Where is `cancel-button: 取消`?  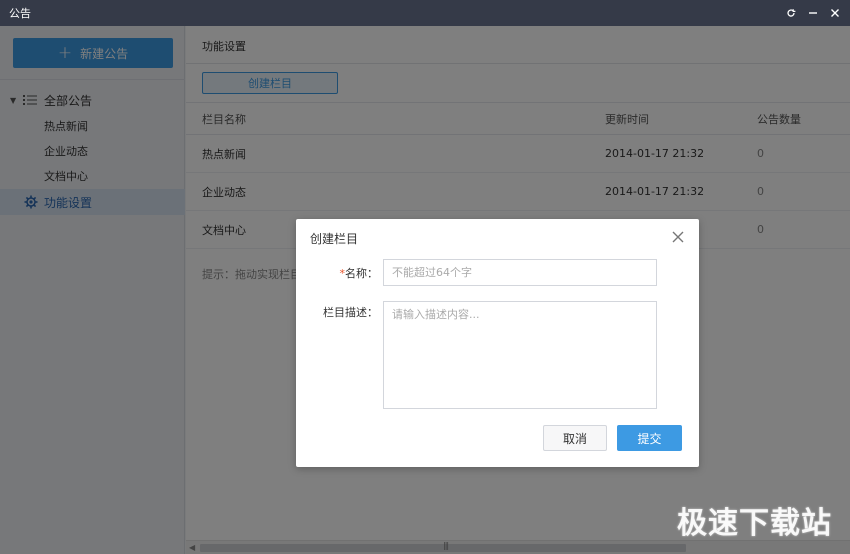
cancel-button: 取消 is located at coordinates (575, 438).